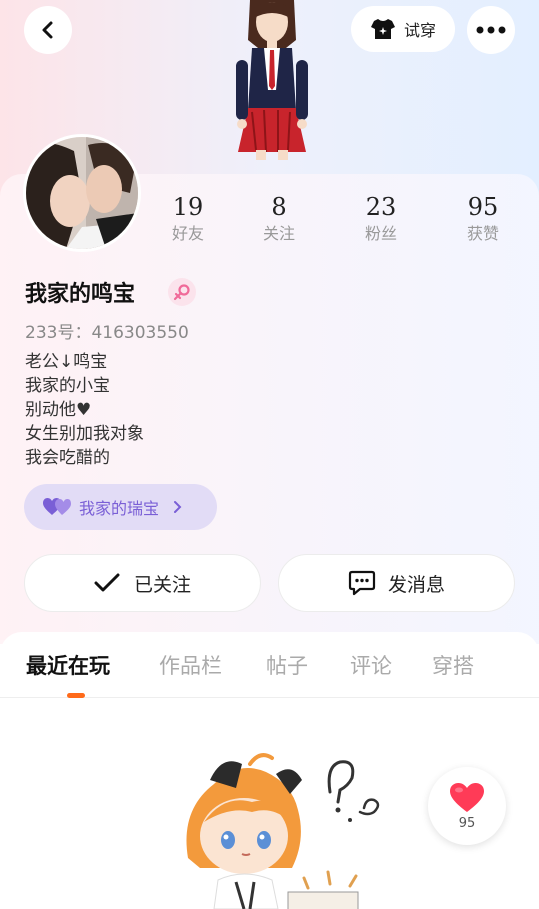  Describe the element at coordinates (419, 30) in the screenshot. I see `try-on-label: 试穿` at that location.